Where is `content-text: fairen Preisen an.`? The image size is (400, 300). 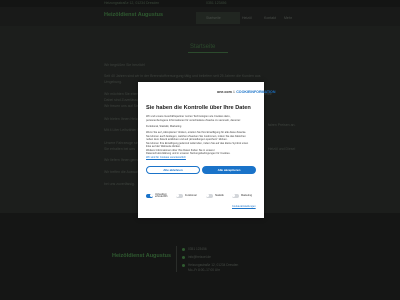 content-text: fairen Preisen an. is located at coordinates (282, 125).